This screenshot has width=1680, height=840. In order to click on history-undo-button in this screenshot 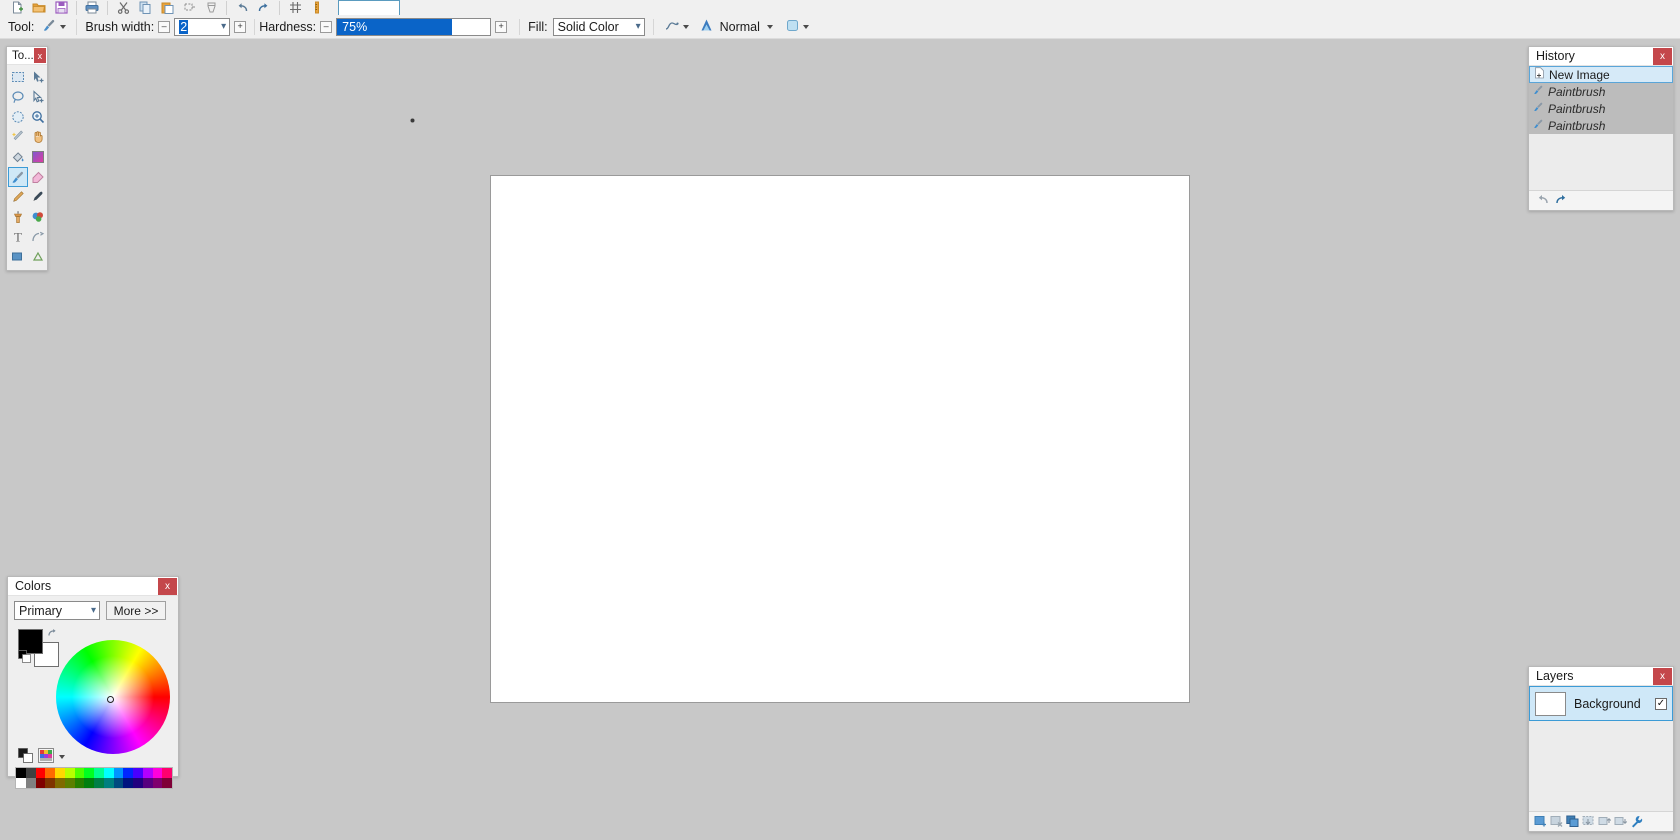, I will do `click(1542, 201)`.